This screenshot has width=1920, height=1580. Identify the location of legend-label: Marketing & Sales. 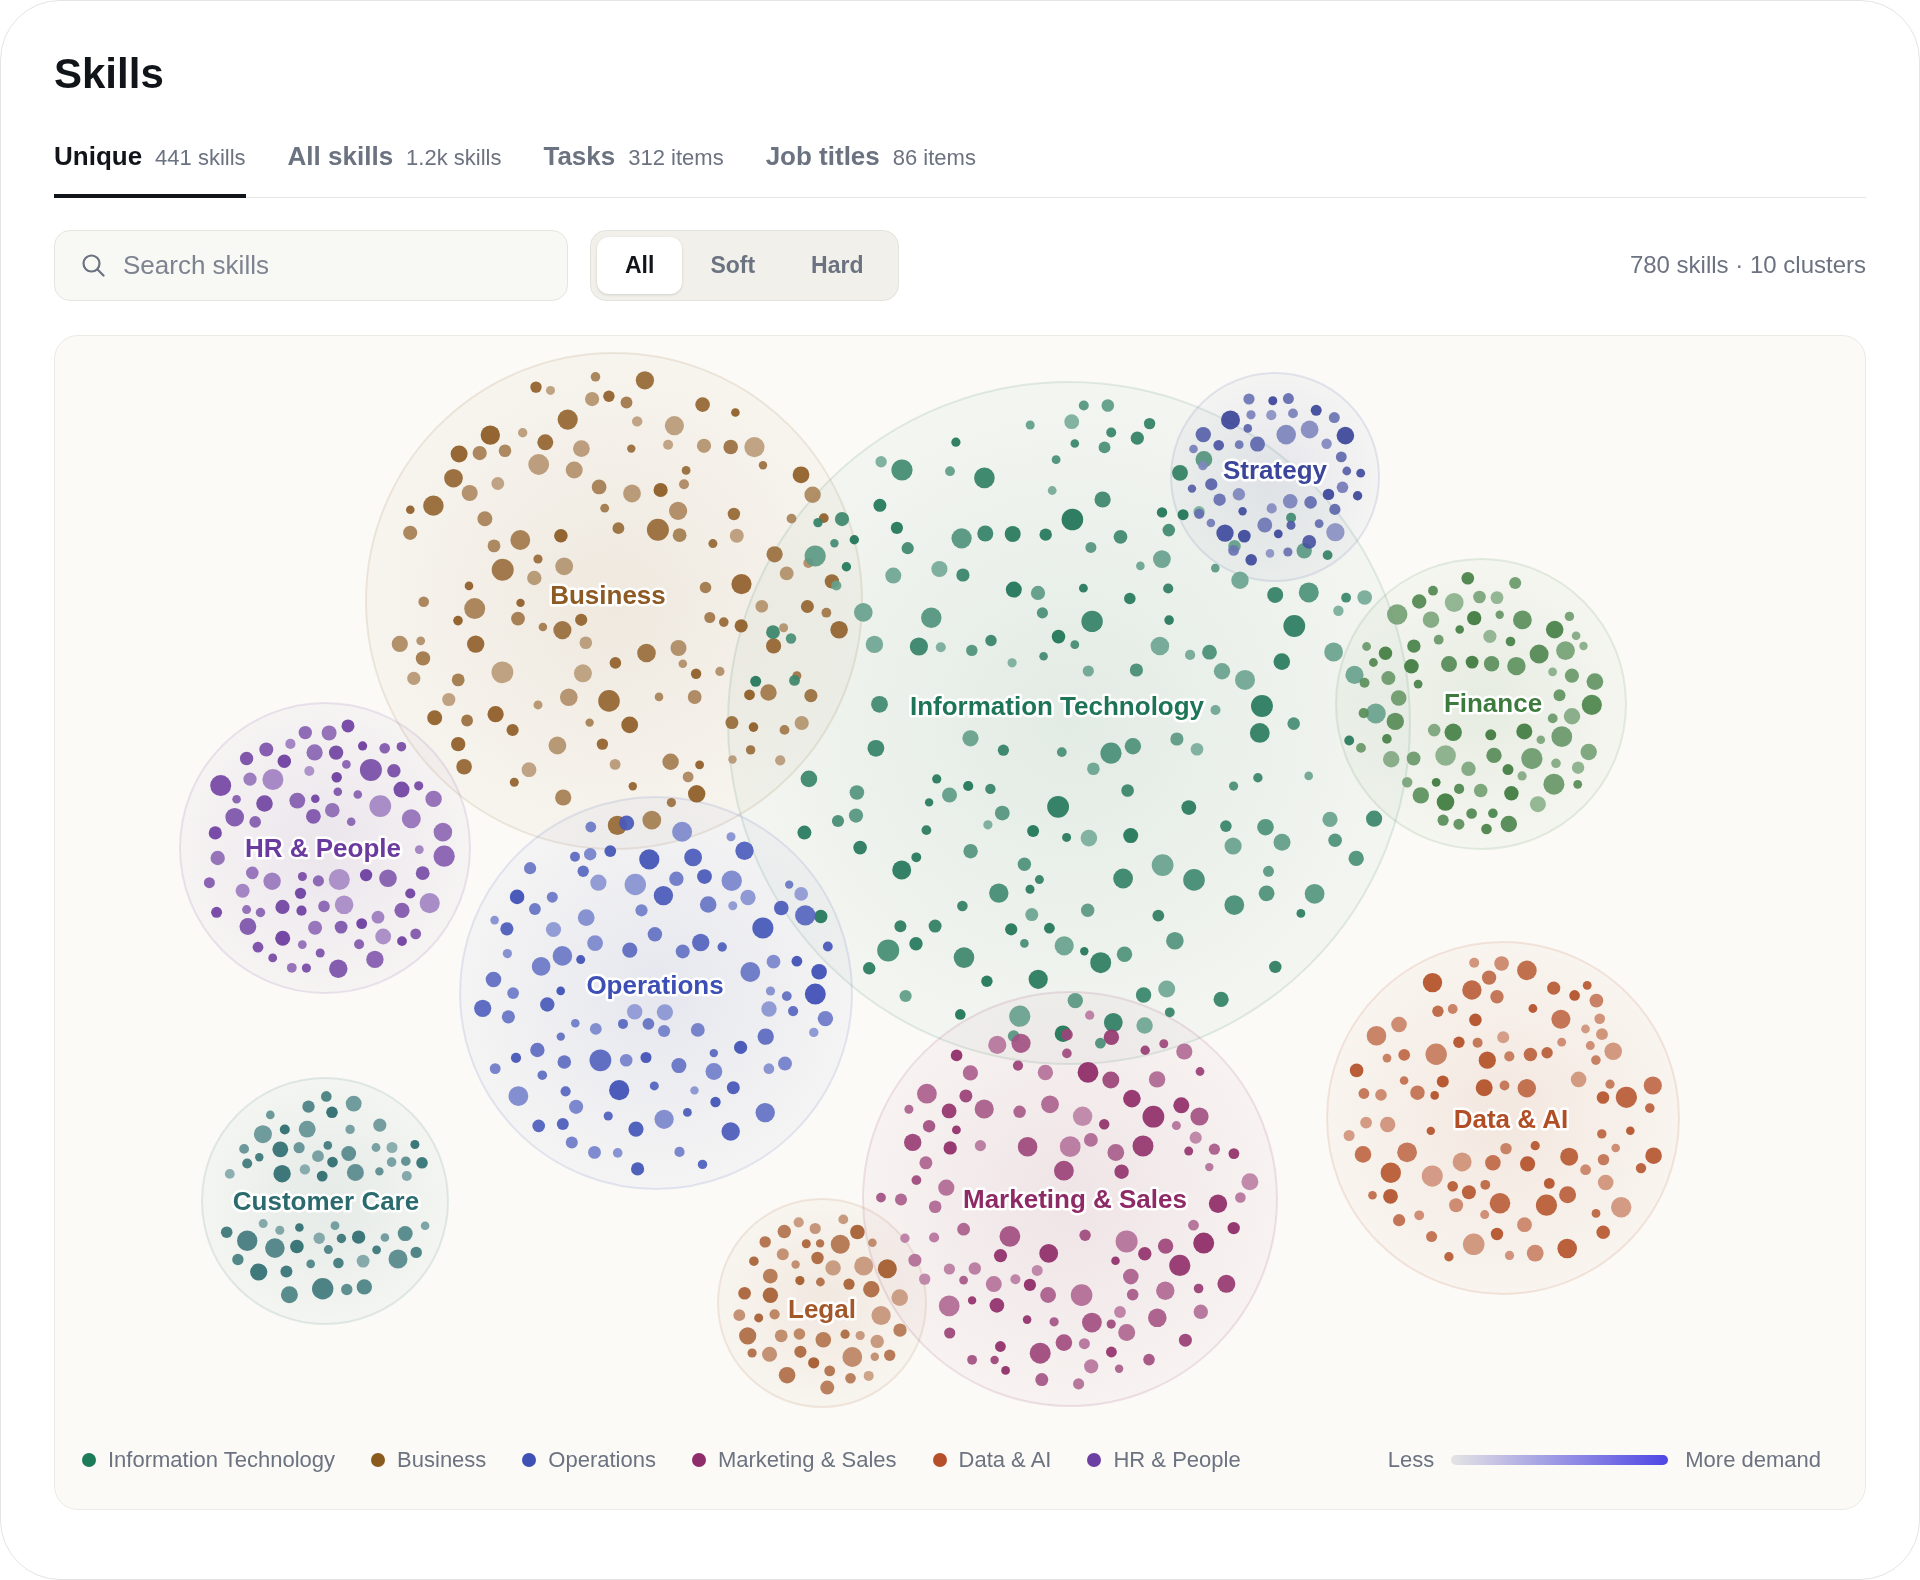
(807, 1459).